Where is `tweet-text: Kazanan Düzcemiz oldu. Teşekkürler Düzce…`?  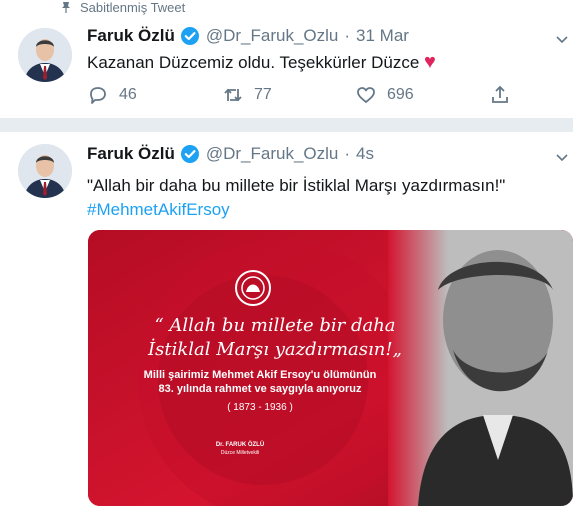
tweet-text: Kazanan Düzcemiz oldu. Teşekkürler Düzce… is located at coordinates (261, 62).